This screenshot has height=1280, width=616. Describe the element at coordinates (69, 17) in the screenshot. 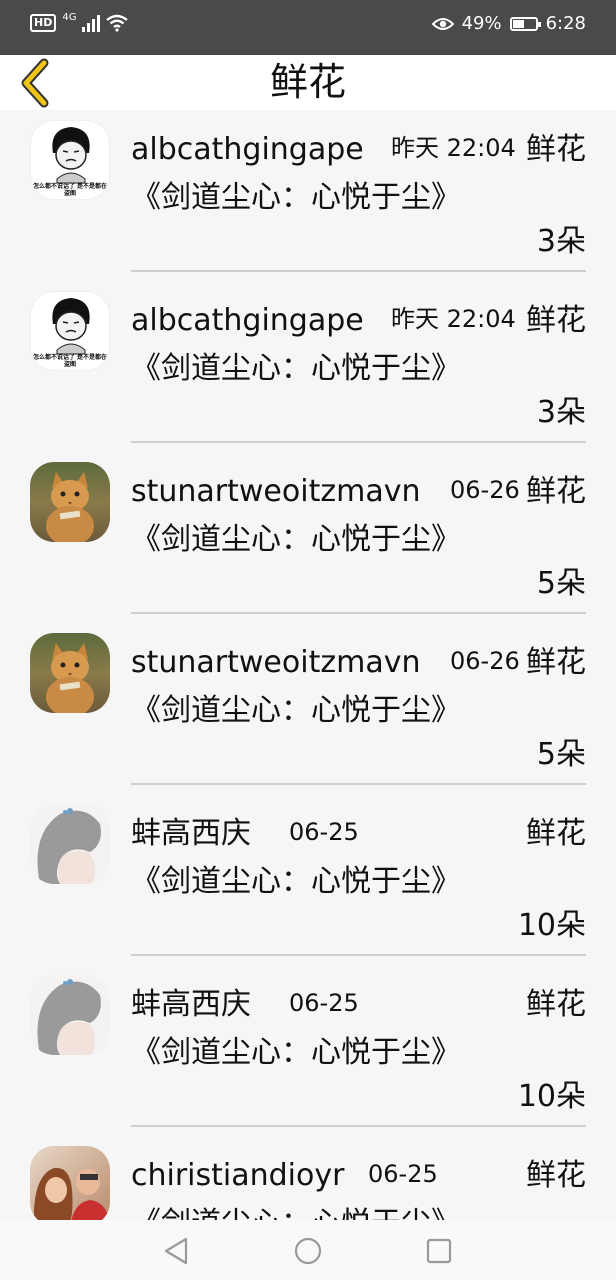

I see `network-type: 4G` at that location.